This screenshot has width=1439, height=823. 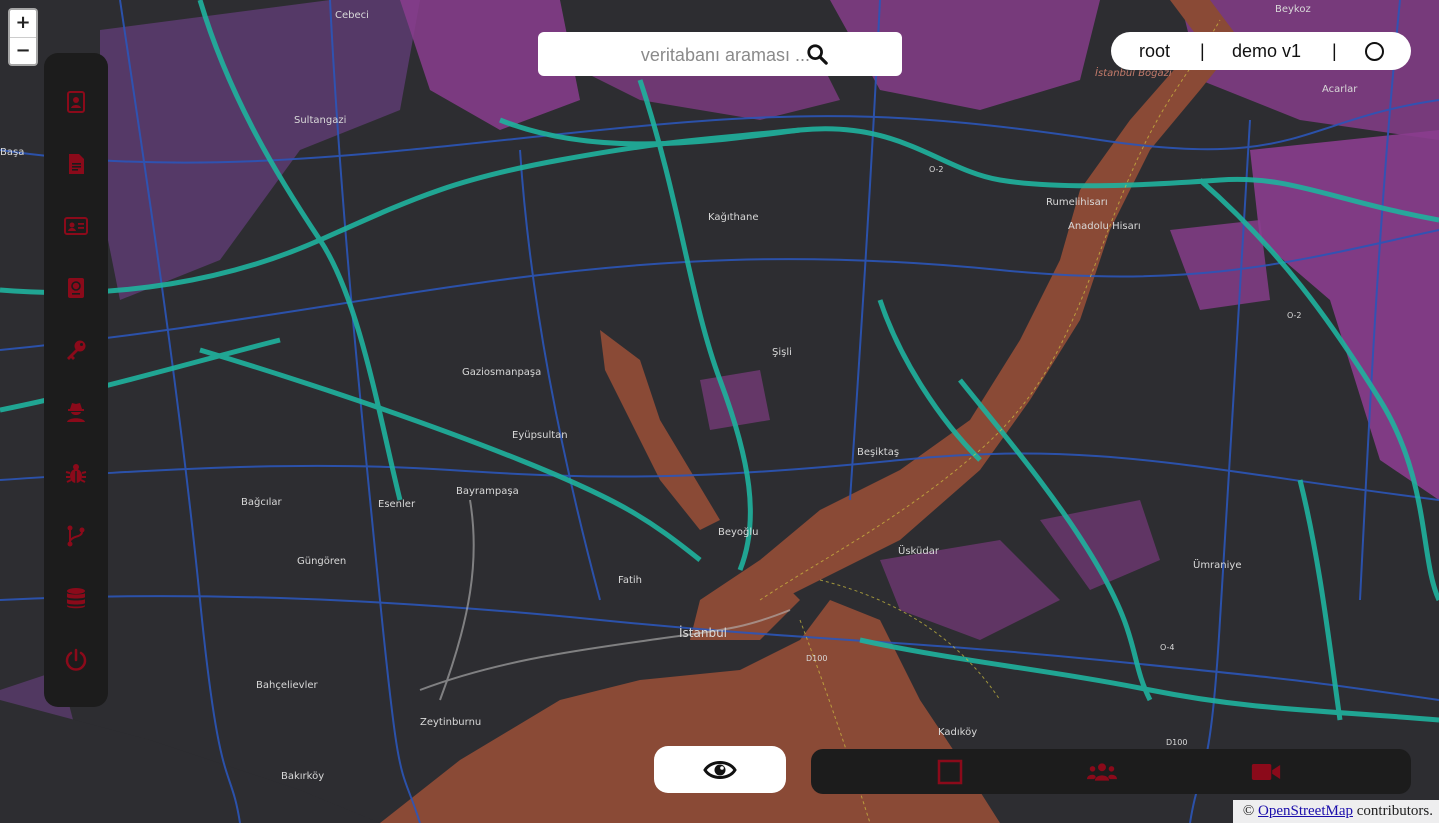 What do you see at coordinates (1176, 742) in the screenshot?
I see `label-d100-east: D100` at bounding box center [1176, 742].